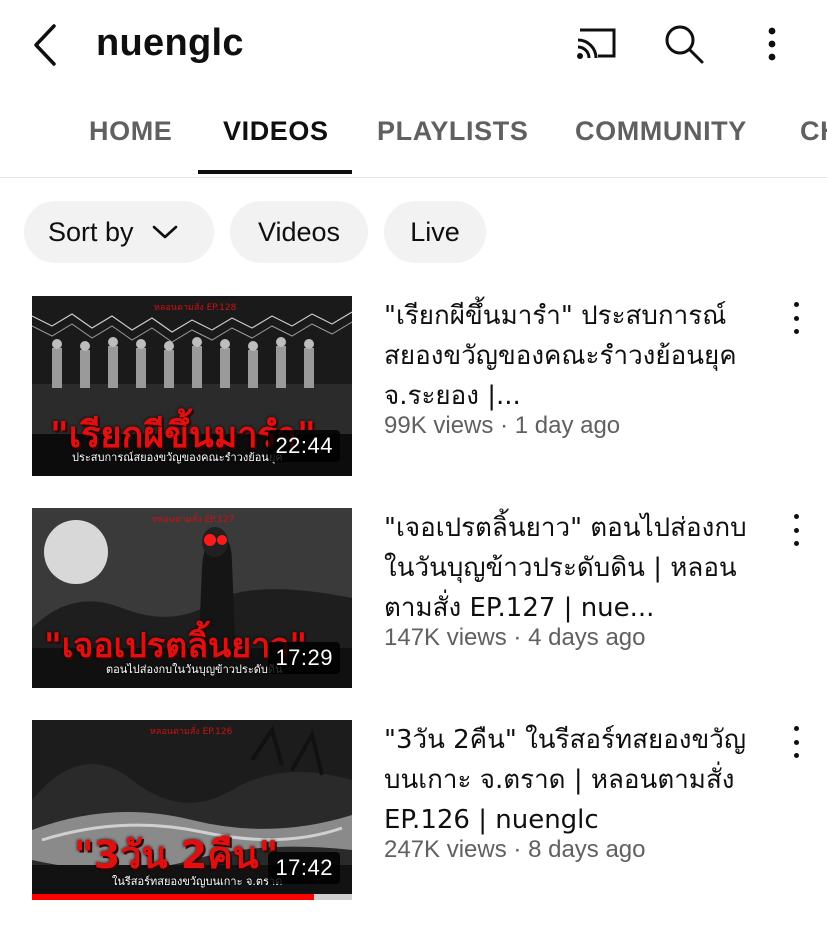  What do you see at coordinates (191, 732) in the screenshot?
I see `thumbnail-episode-label: หลอนตามสั่ง EP.126` at bounding box center [191, 732].